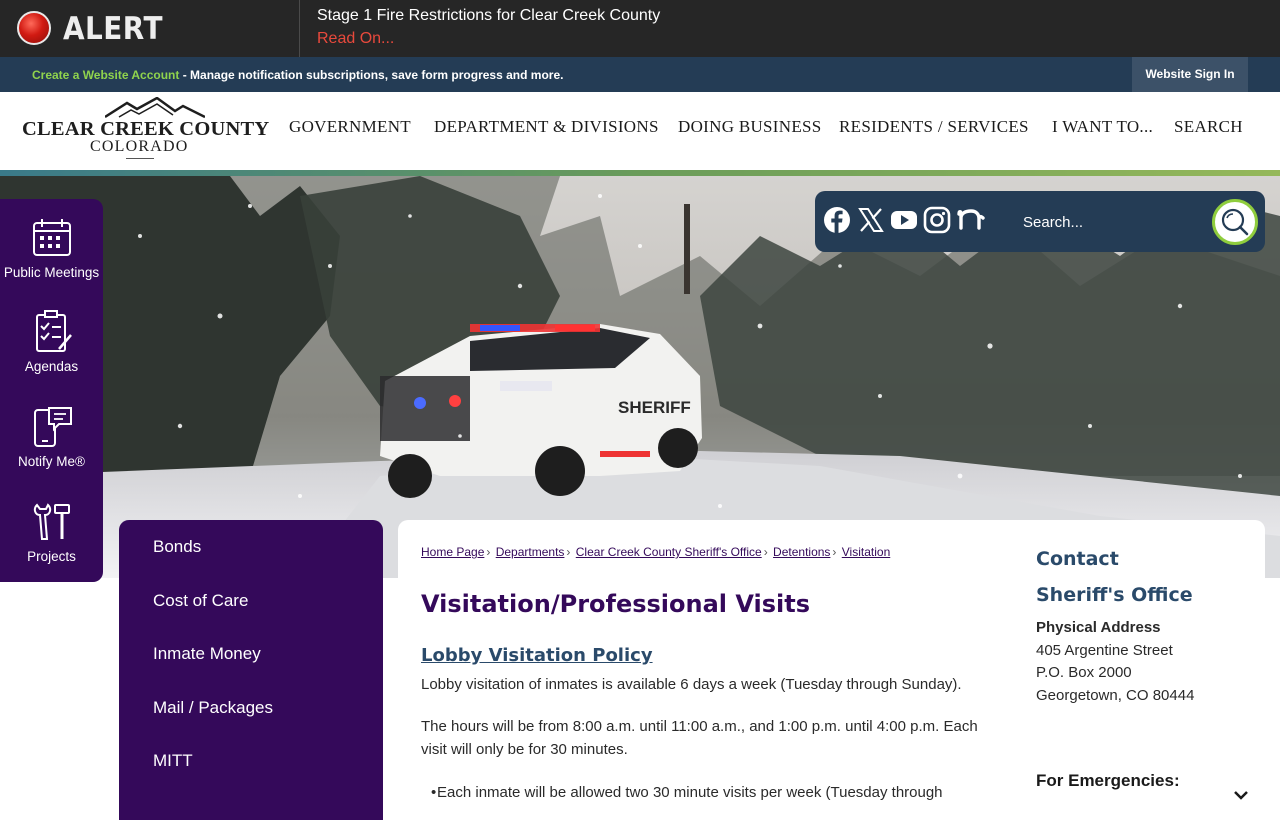 The height and width of the screenshot is (820, 1280). What do you see at coordinates (52, 427) in the screenshot?
I see `phone-chat-icon` at bounding box center [52, 427].